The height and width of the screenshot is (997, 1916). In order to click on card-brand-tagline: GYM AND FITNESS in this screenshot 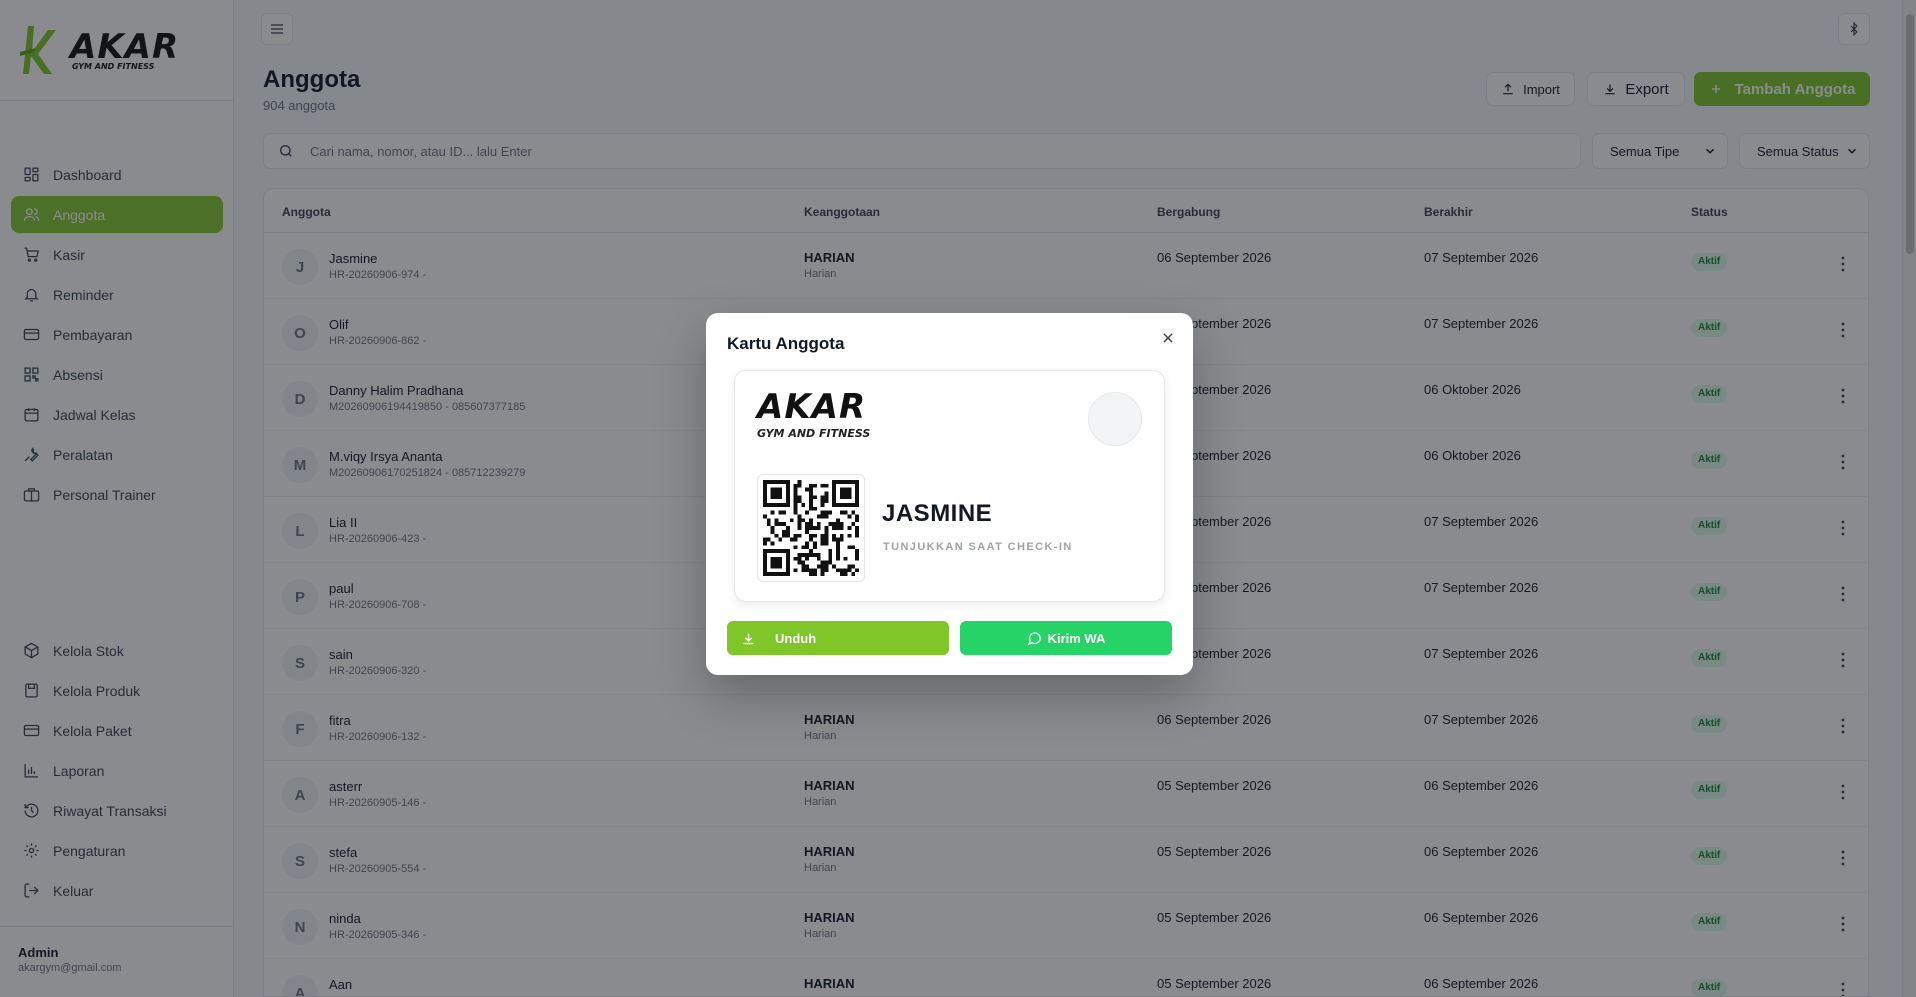, I will do `click(814, 433)`.